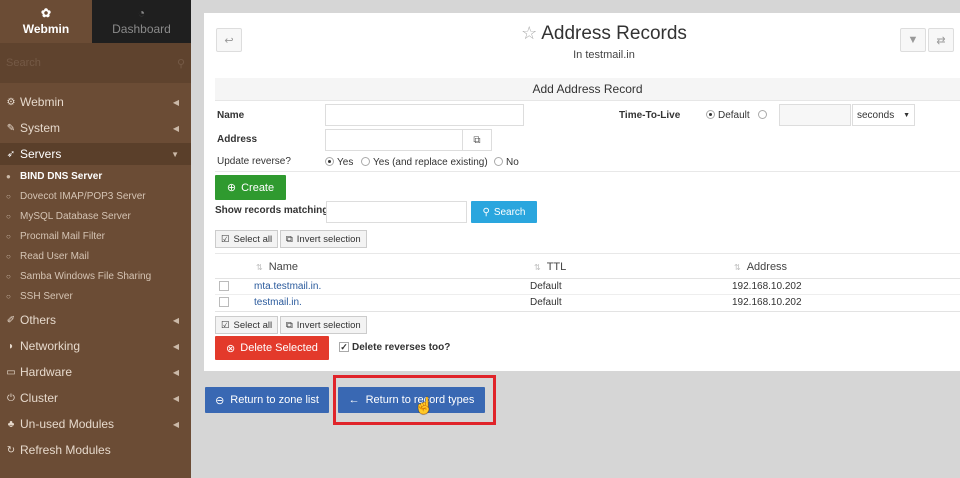 This screenshot has height=478, width=960. Describe the element at coordinates (728, 115) in the screenshot. I see `ttl-default-option: Default` at that location.